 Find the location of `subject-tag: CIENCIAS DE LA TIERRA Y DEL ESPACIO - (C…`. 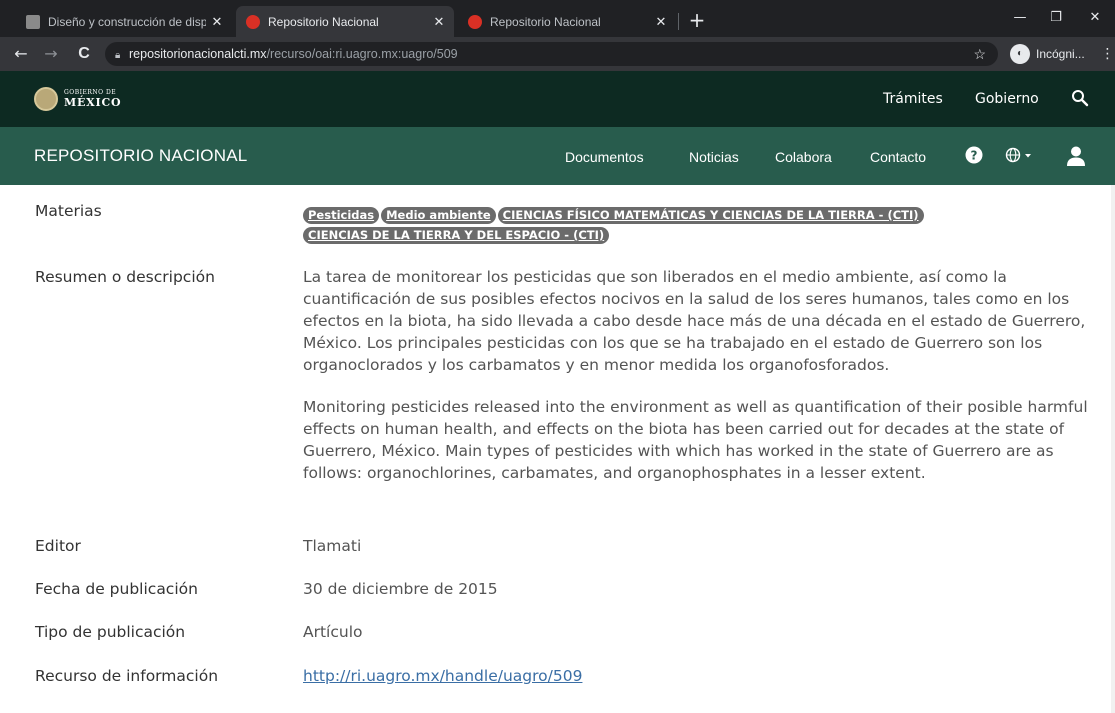

subject-tag: CIENCIAS DE LA TIERRA Y DEL ESPACIO - (C… is located at coordinates (456, 235).